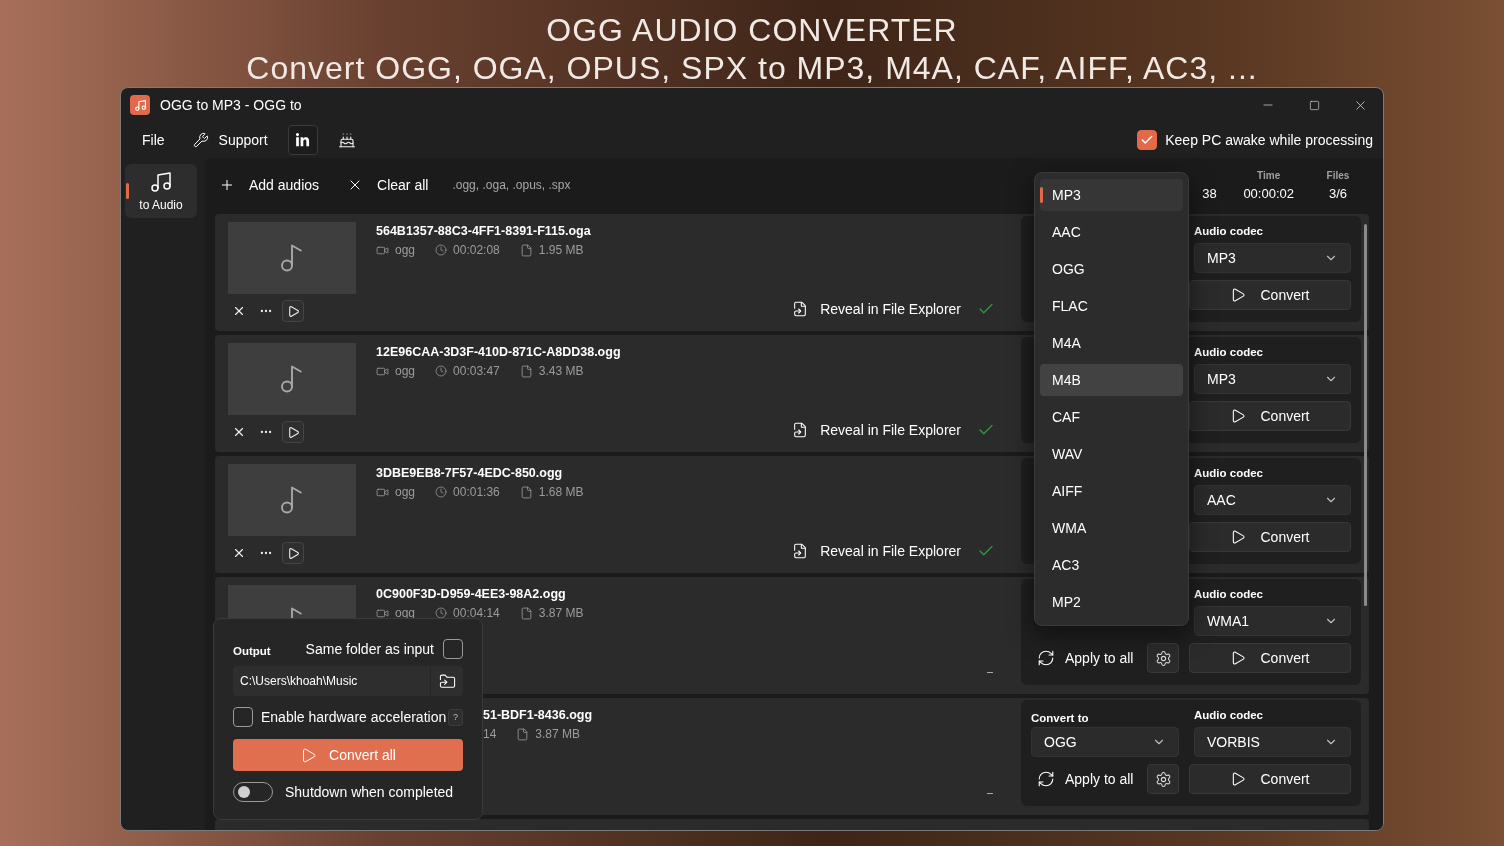 The height and width of the screenshot is (846, 1504). Describe the element at coordinates (354, 717) in the screenshot. I see `hardware-acceleration-label: Enable hardware acceleration` at that location.